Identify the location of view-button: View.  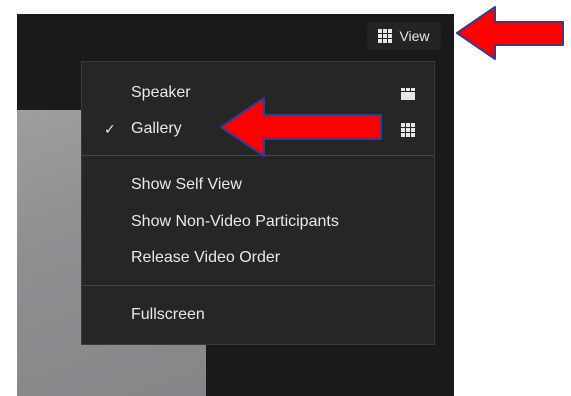
(404, 36).